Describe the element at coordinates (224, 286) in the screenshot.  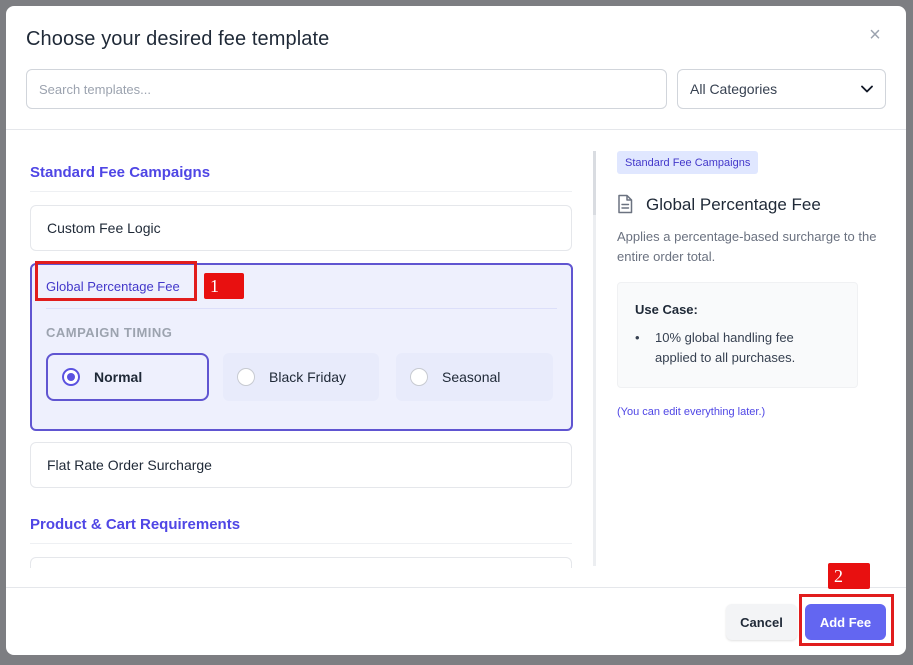
I see `annotation-badge-1: 1` at that location.